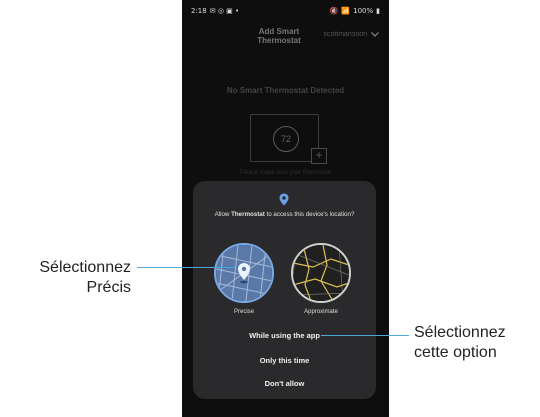 This screenshot has height=417, width=540. I want to click on precise-label: Precise, so click(243, 312).